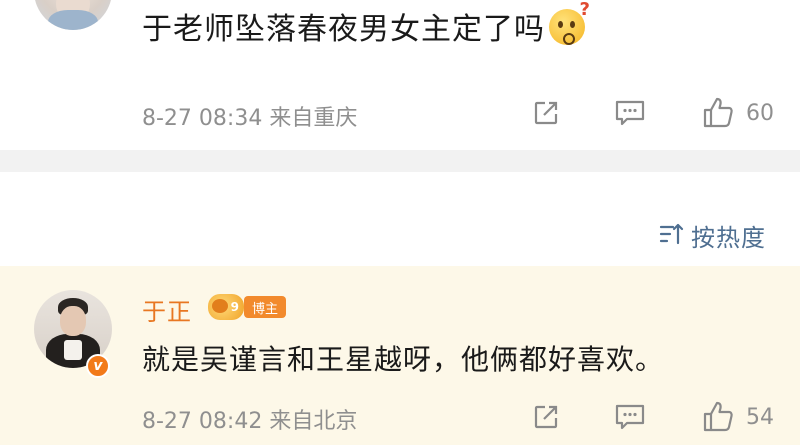 The image size is (800, 445). Describe the element at coordinates (250, 118) in the screenshot. I see `comment-meta: 8-27 08:34 来自重庆` at that location.